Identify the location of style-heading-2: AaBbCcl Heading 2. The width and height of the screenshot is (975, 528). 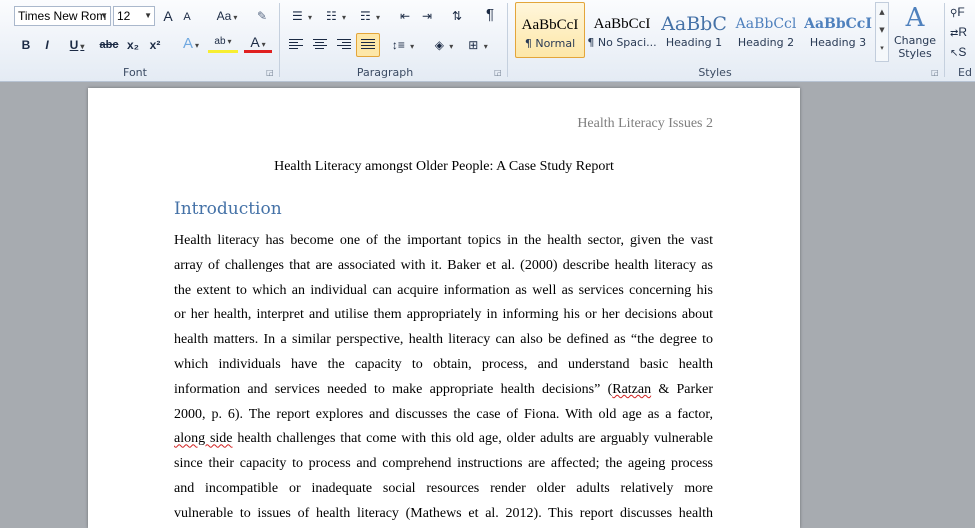
(766, 30).